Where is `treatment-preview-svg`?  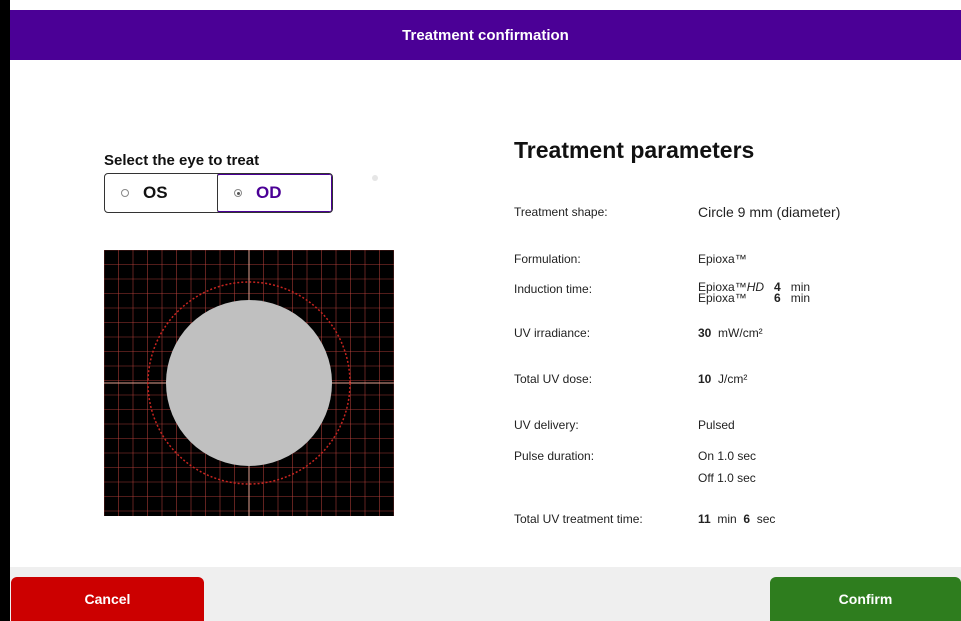
treatment-preview-svg is located at coordinates (249, 382).